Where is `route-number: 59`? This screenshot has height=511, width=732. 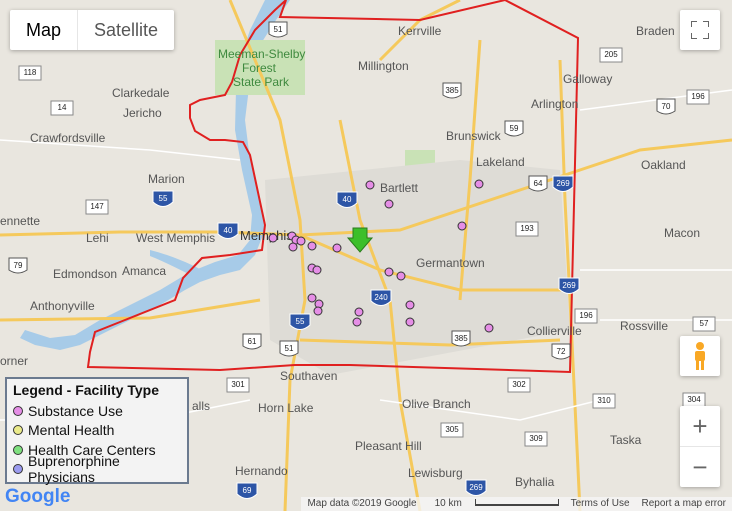
route-number: 59 is located at coordinates (514, 128).